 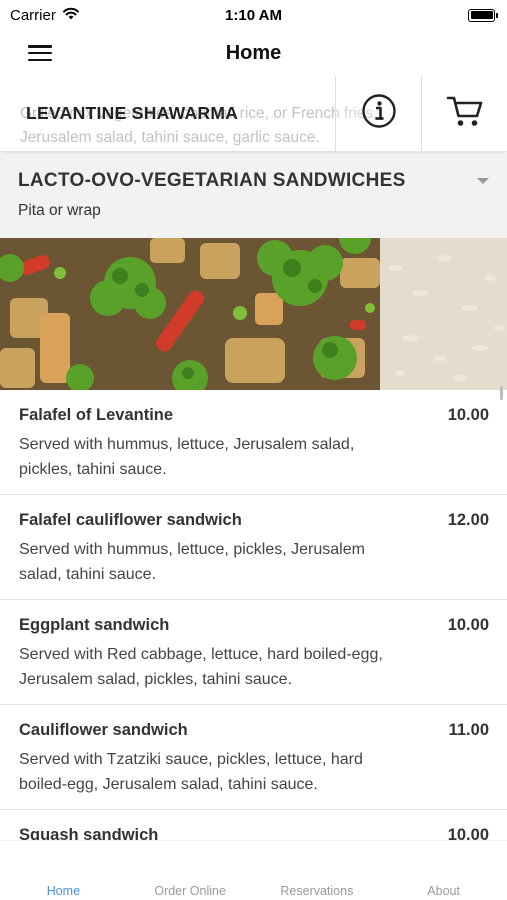 I want to click on tab-label: Order Online, so click(x=190, y=891).